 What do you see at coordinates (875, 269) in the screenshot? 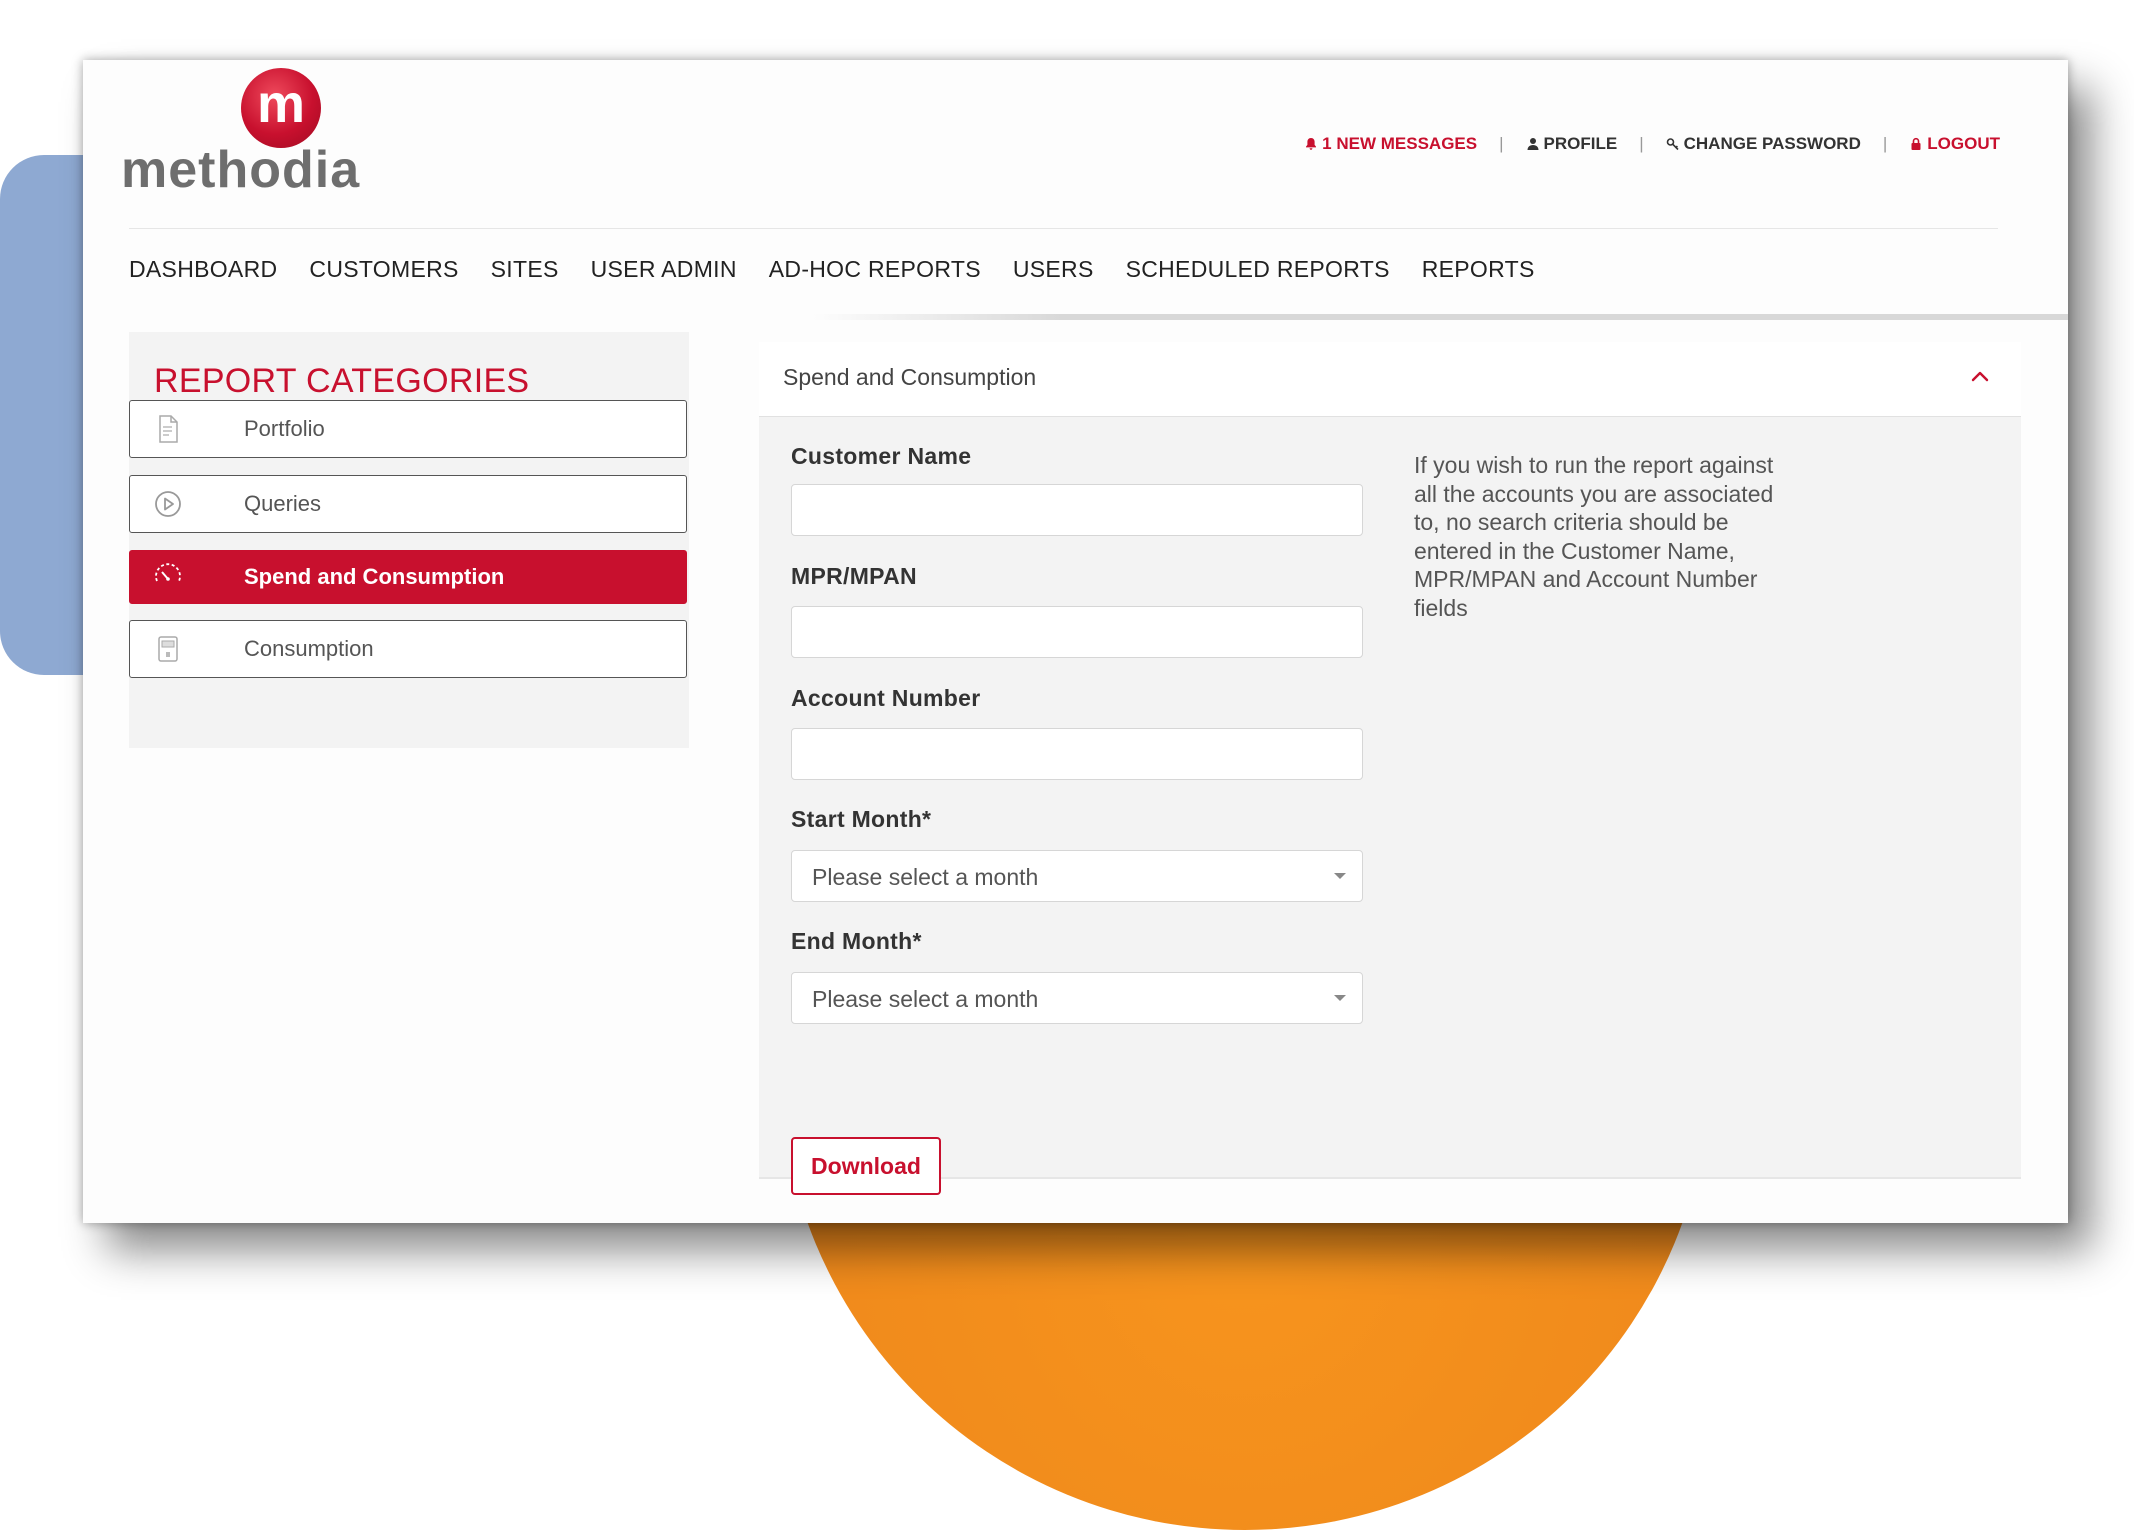
I see `nav-ad-hoc-reports: AD-HOC REPORTS` at bounding box center [875, 269].